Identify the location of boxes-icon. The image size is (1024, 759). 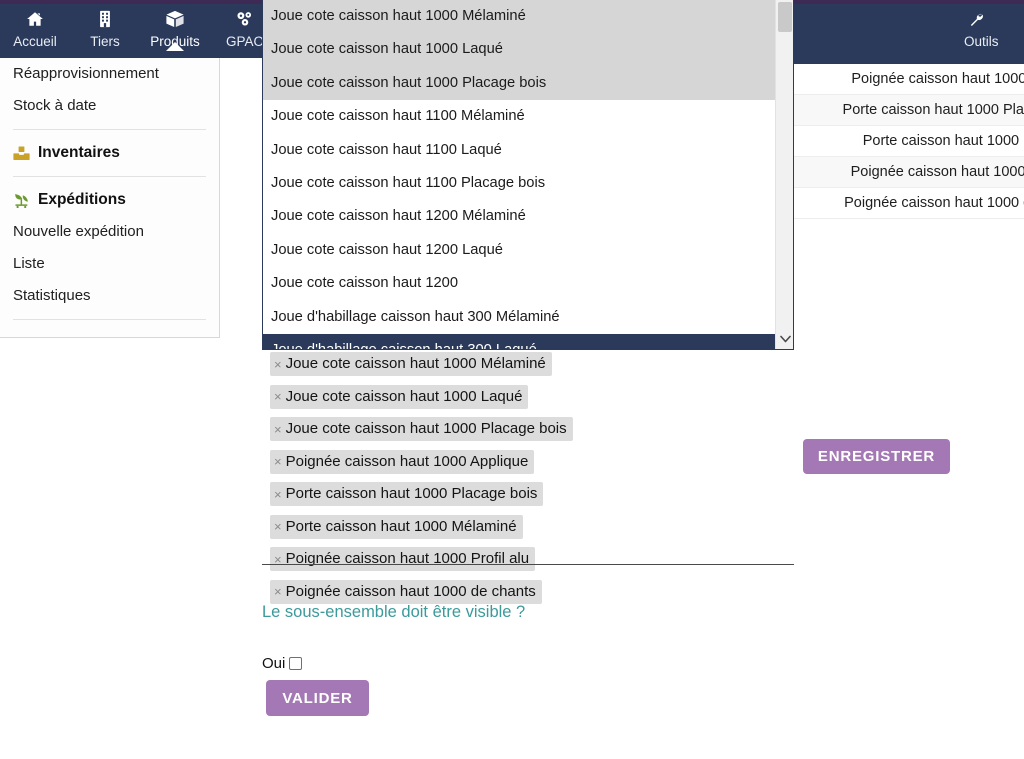
(21, 153).